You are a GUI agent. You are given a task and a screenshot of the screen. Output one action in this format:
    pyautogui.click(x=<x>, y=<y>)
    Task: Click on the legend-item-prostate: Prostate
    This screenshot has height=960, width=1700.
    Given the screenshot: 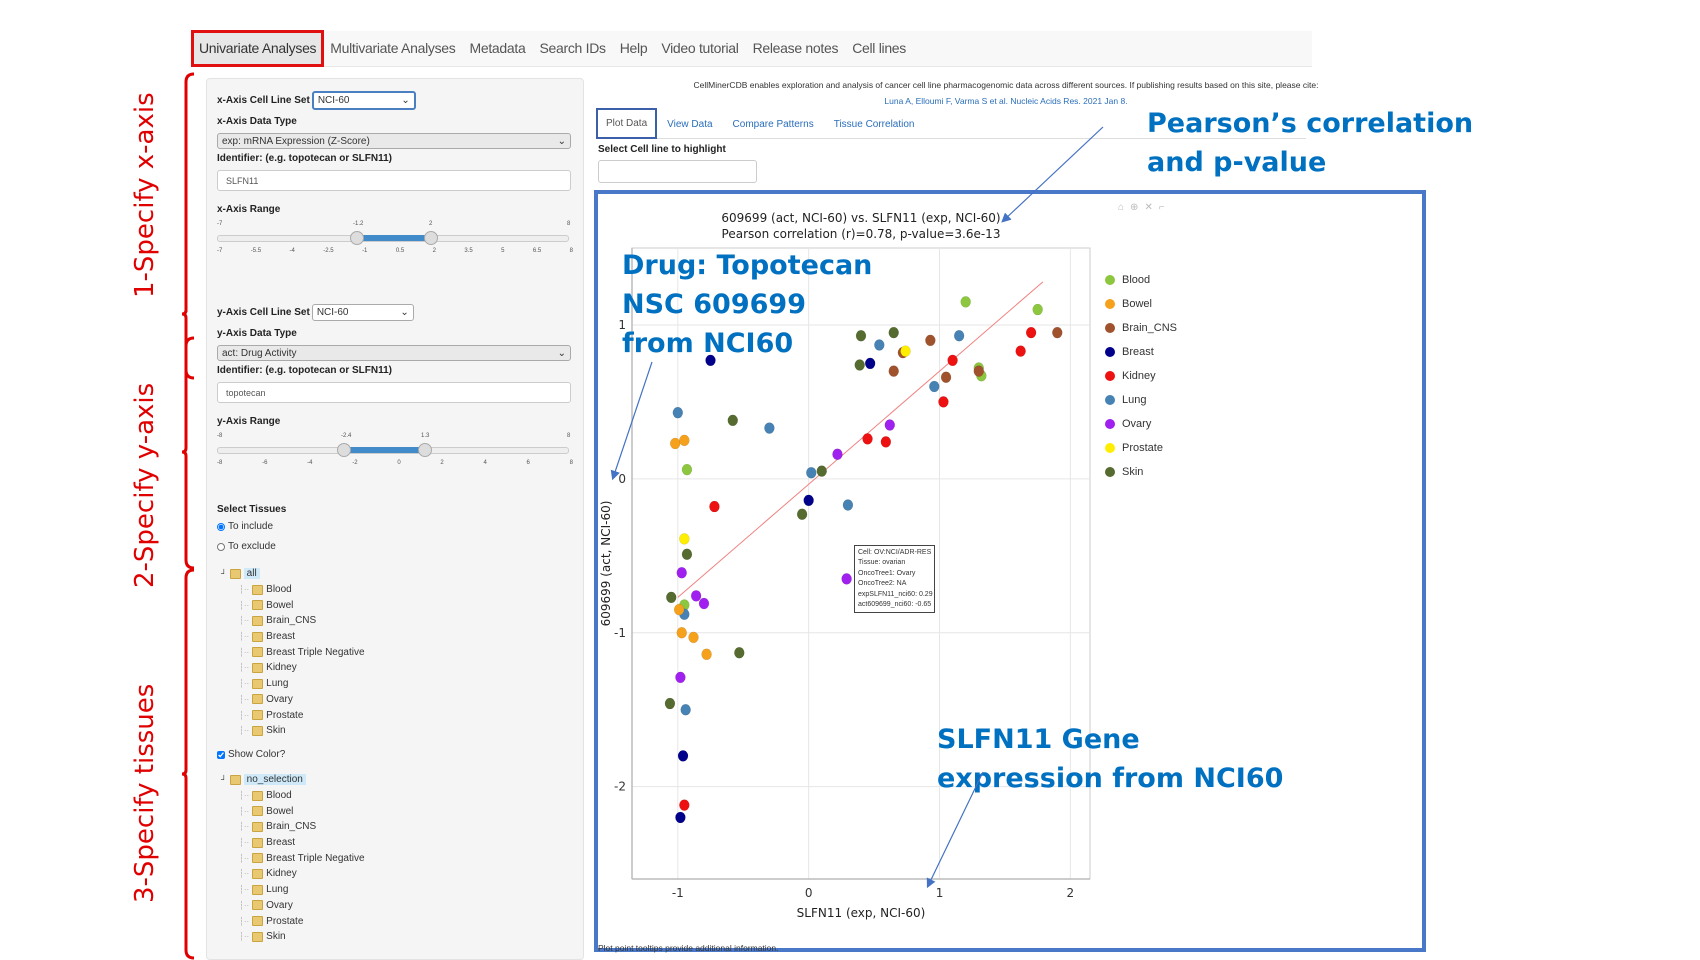 What is the action you would take?
    pyautogui.click(x=1141, y=448)
    